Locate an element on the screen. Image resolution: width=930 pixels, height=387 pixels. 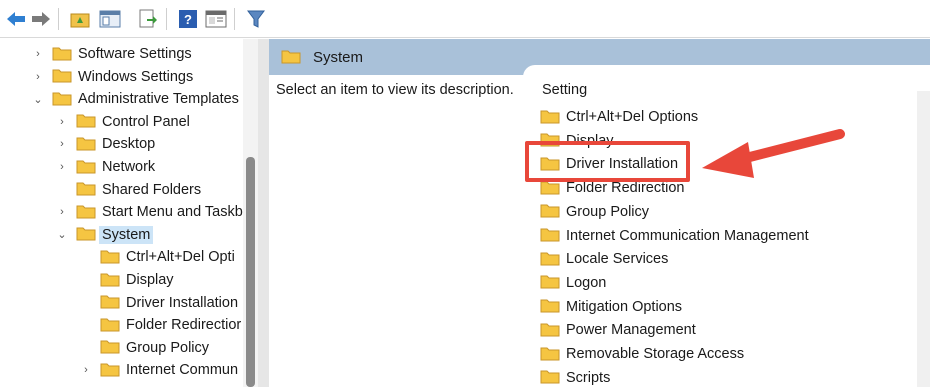
tree-item: › Desktop is located at coordinates (104, 144).